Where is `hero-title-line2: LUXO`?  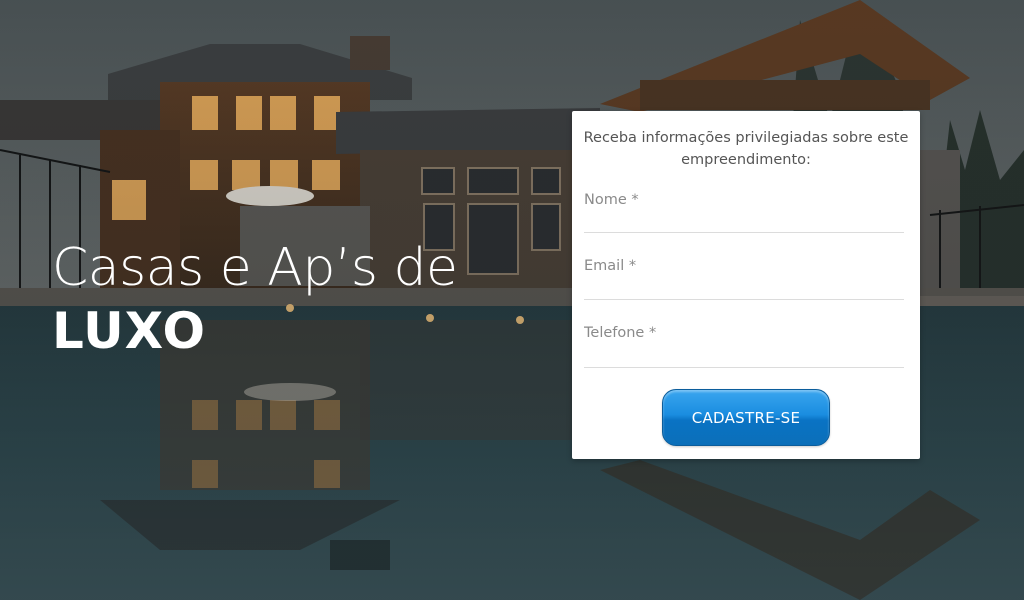
hero-title-line2: LUXO is located at coordinates (129, 331).